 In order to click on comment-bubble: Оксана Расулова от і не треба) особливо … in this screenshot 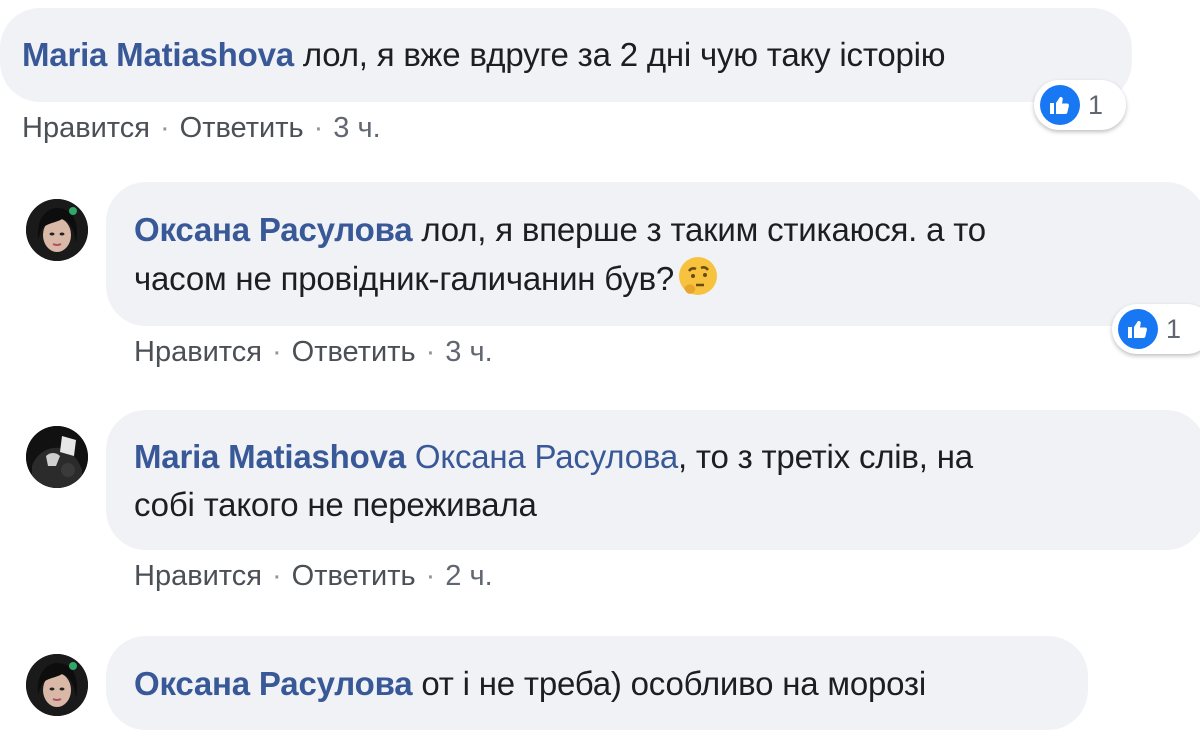, I will do `click(597, 683)`.